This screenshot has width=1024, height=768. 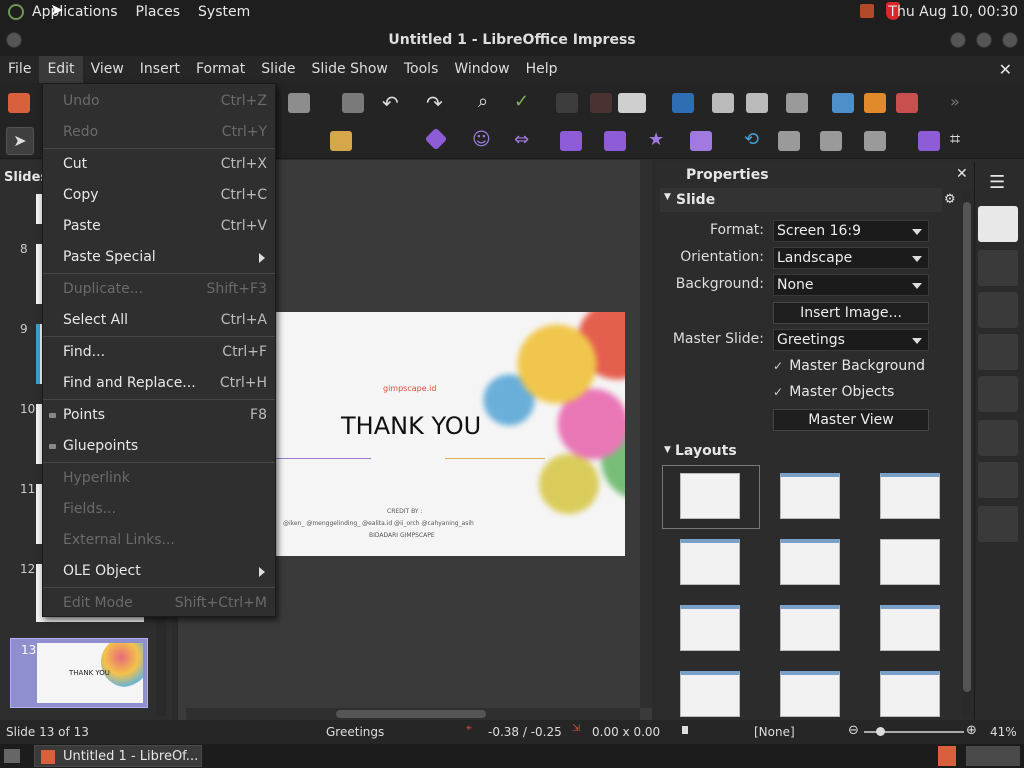 I want to click on applications-menu: Applications, so click(x=75, y=12).